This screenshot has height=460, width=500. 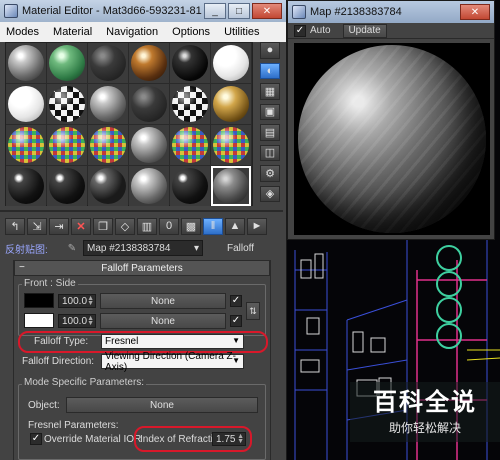 I want to click on options-icon: ⚙, so click(x=270, y=173).